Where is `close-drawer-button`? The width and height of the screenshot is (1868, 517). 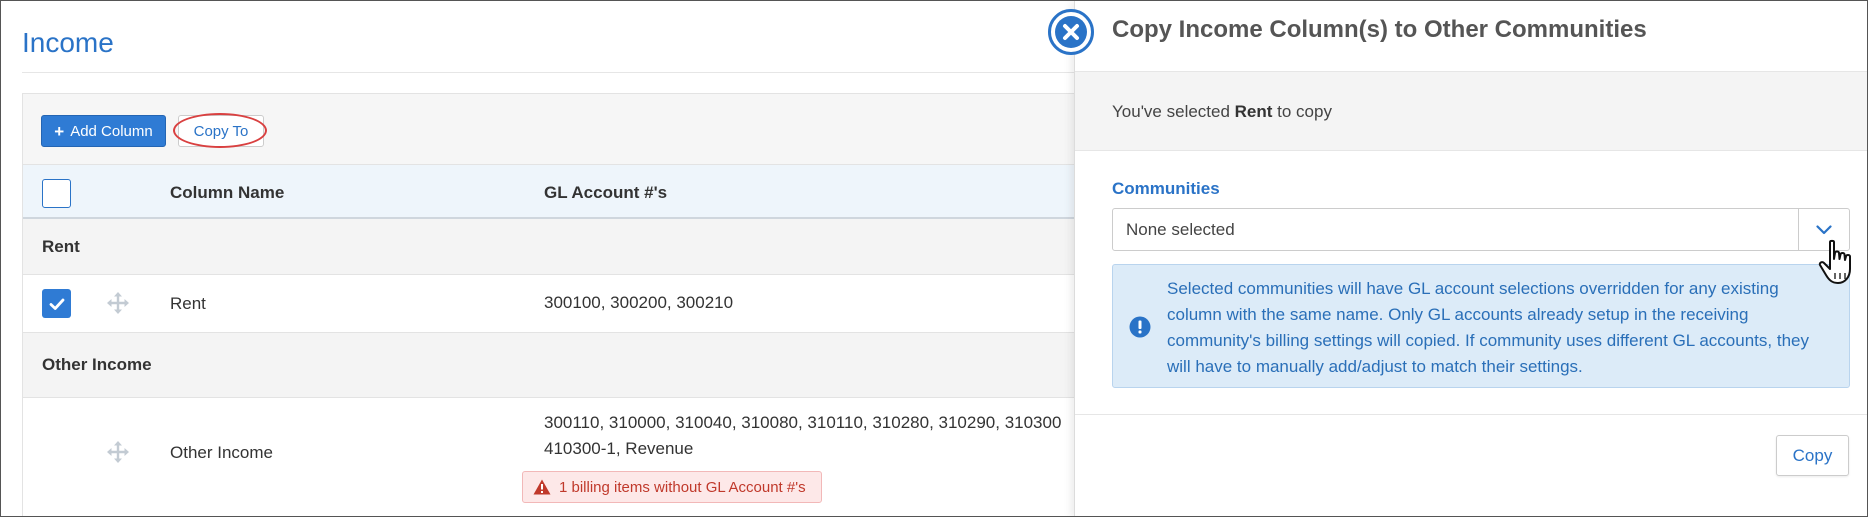
close-drawer-button is located at coordinates (1071, 32).